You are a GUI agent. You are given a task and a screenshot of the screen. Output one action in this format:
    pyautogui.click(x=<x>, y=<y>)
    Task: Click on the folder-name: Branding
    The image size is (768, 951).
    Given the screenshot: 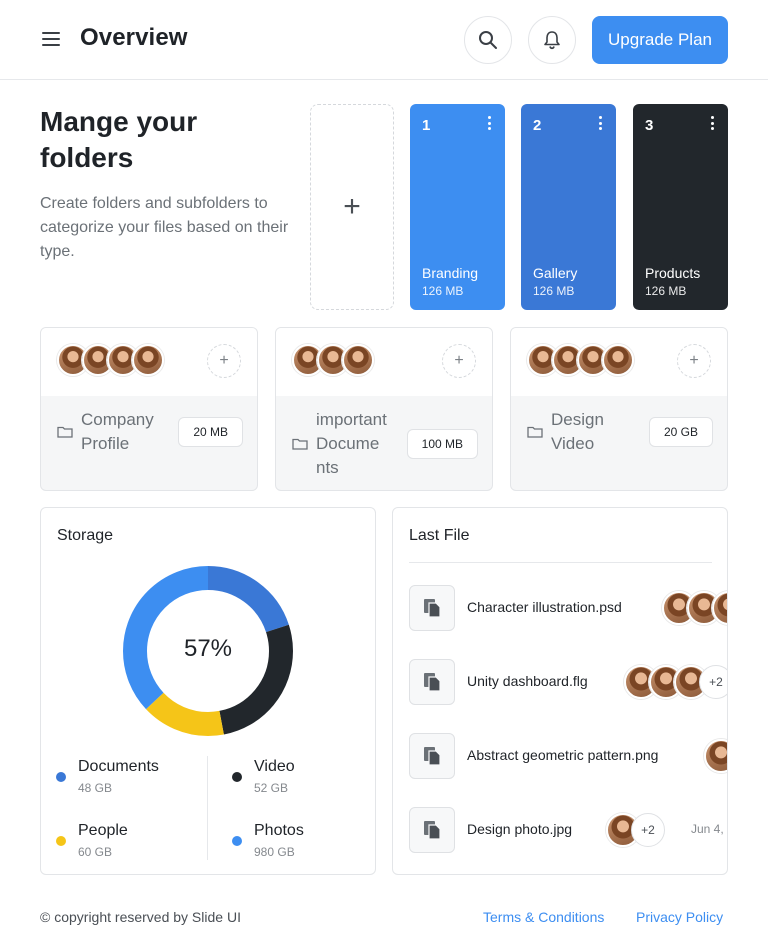 What is the action you would take?
    pyautogui.click(x=450, y=273)
    